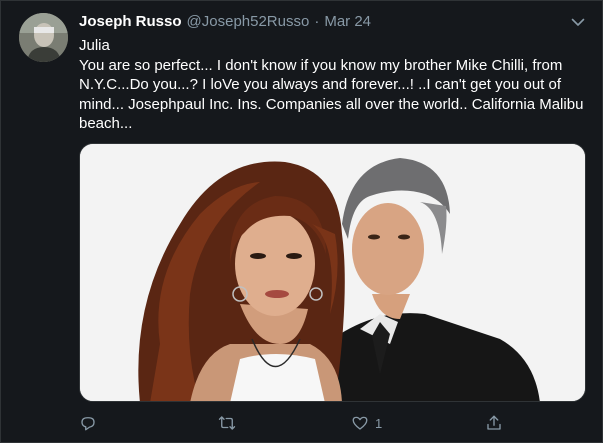 The width and height of the screenshot is (603, 443). I want to click on like-button: 1, so click(366, 423).